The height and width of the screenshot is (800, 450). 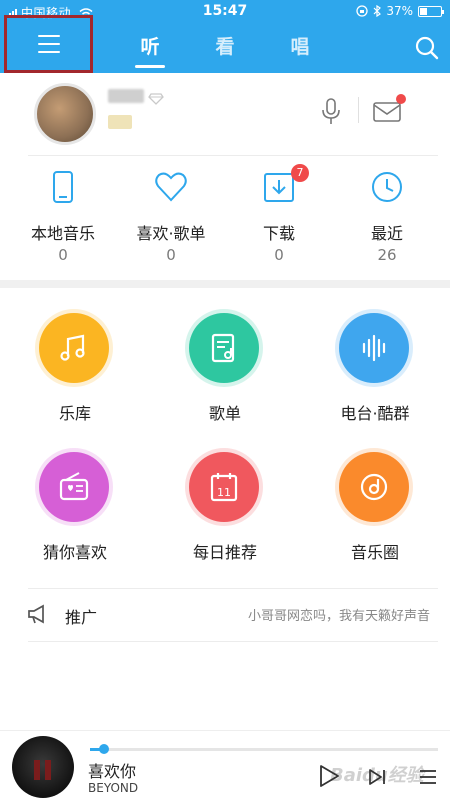 I want to click on menu-icon, so click(x=48, y=44).